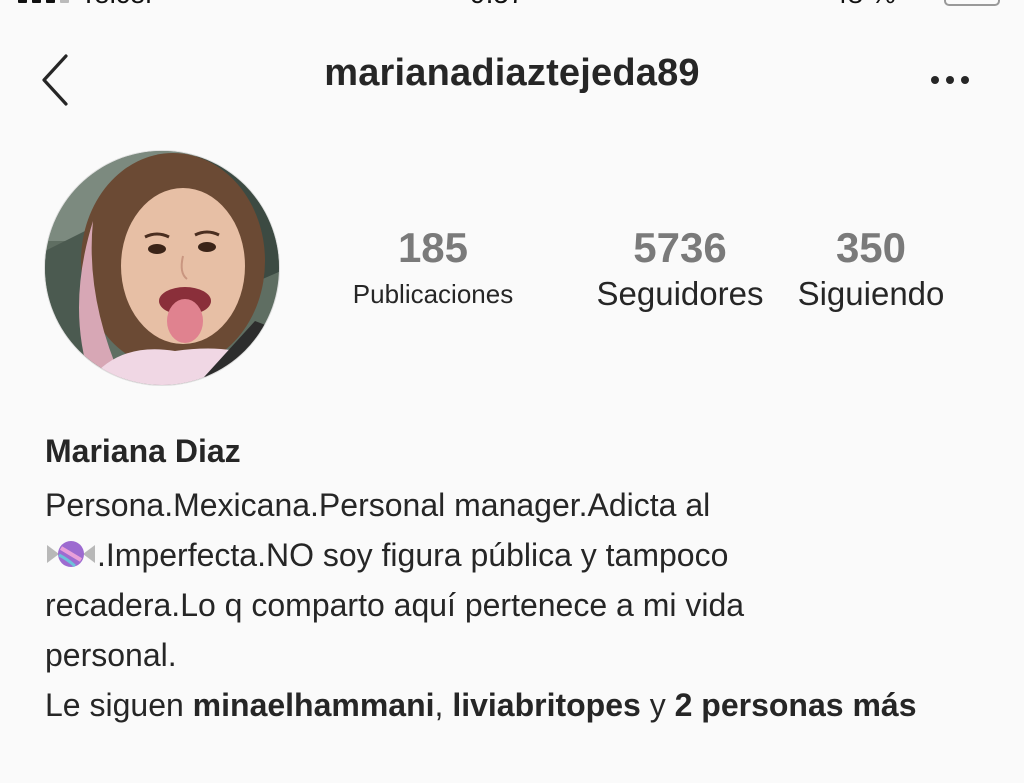 This screenshot has width=1024, height=783. What do you see at coordinates (871, 293) in the screenshot?
I see `following-label: Siguiendo` at bounding box center [871, 293].